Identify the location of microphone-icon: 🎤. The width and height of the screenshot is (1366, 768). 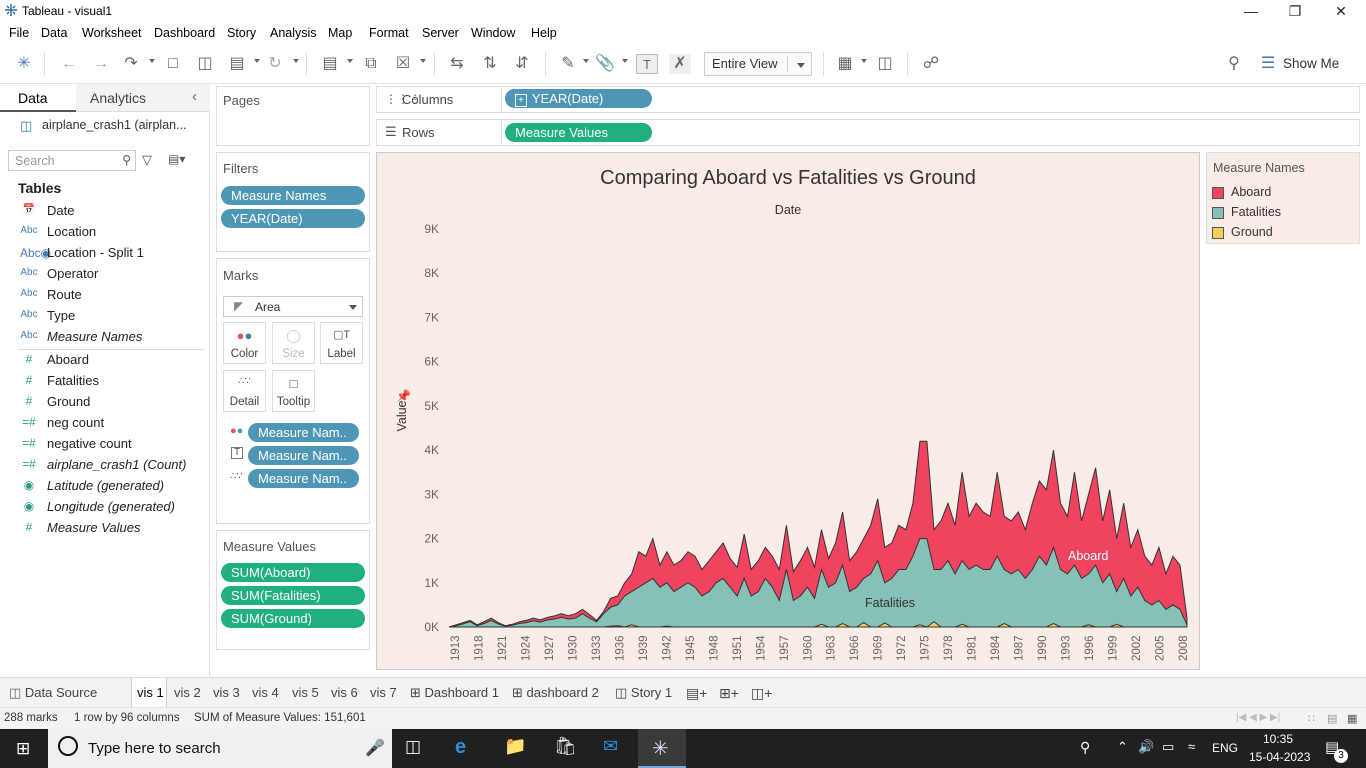
(375, 748).